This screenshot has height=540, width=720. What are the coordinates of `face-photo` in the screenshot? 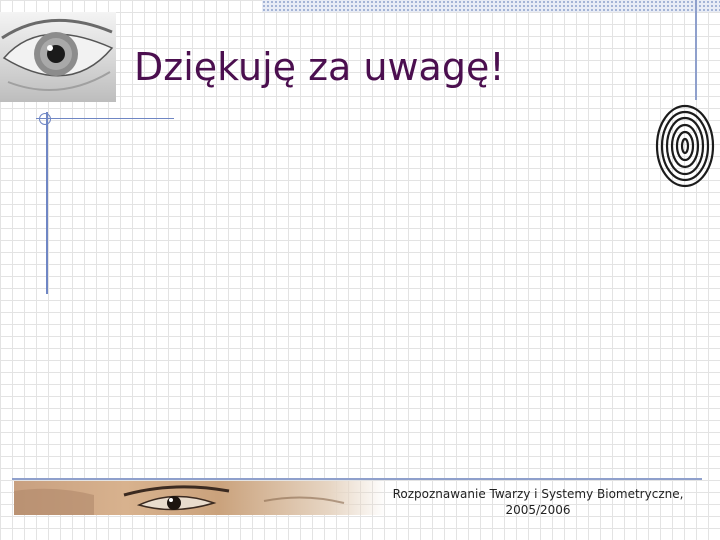 It's located at (200, 498).